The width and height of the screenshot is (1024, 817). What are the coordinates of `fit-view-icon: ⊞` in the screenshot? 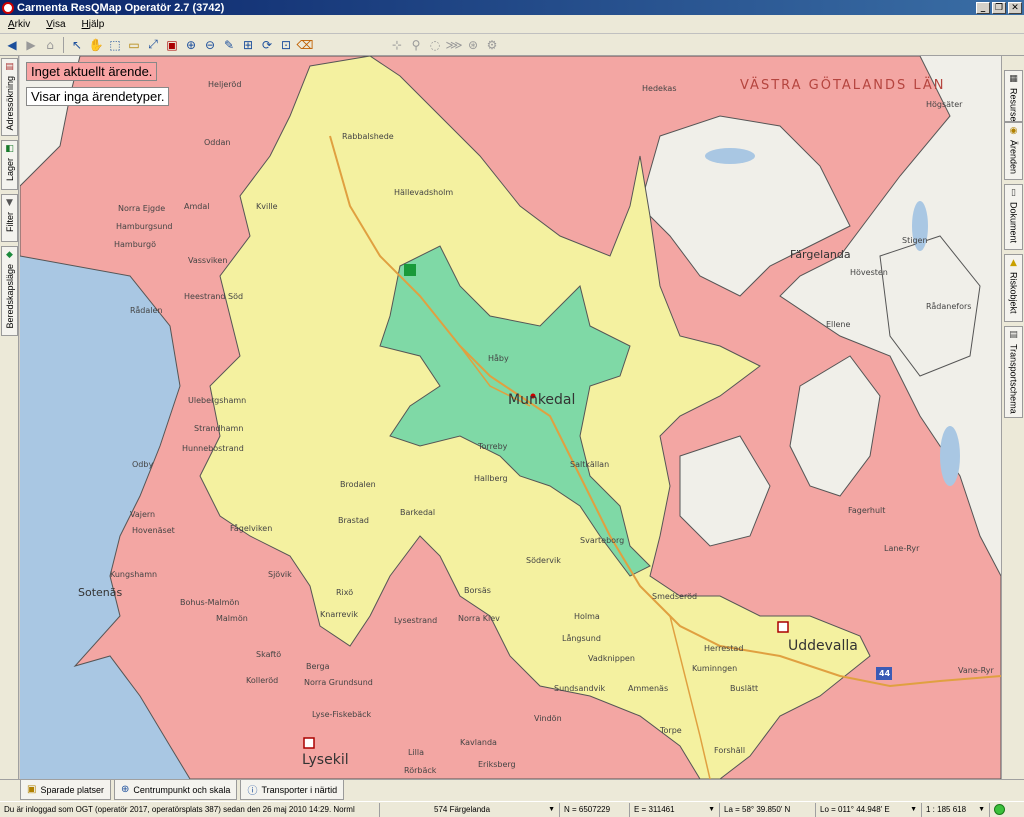 It's located at (248, 45).